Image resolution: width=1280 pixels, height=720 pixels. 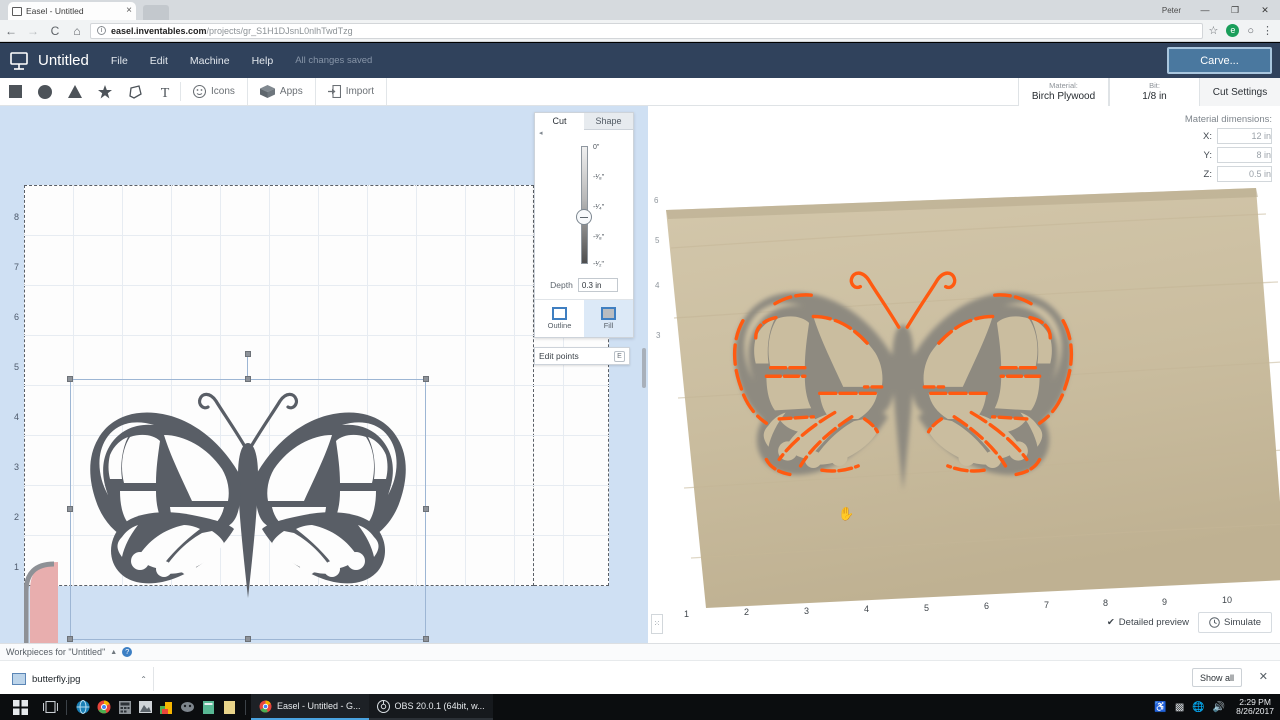 What do you see at coordinates (45, 91) in the screenshot?
I see `circle-icon` at bounding box center [45, 91].